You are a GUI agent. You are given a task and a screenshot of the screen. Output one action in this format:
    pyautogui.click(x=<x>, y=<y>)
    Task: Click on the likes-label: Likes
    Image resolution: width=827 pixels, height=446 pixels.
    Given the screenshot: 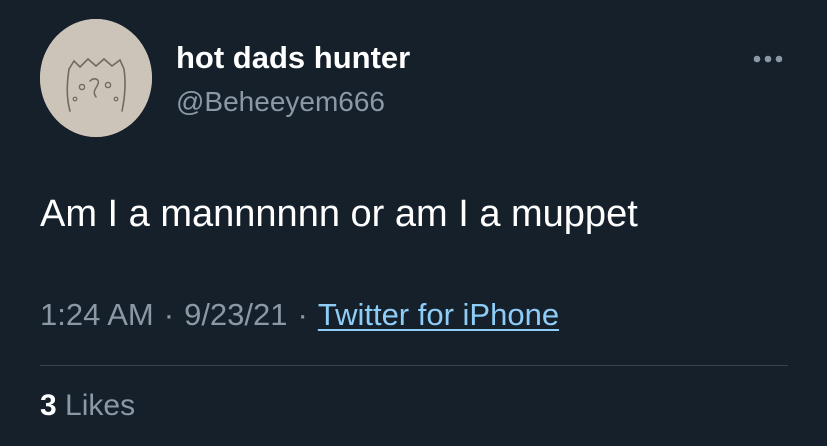 What is the action you would take?
    pyautogui.click(x=100, y=405)
    